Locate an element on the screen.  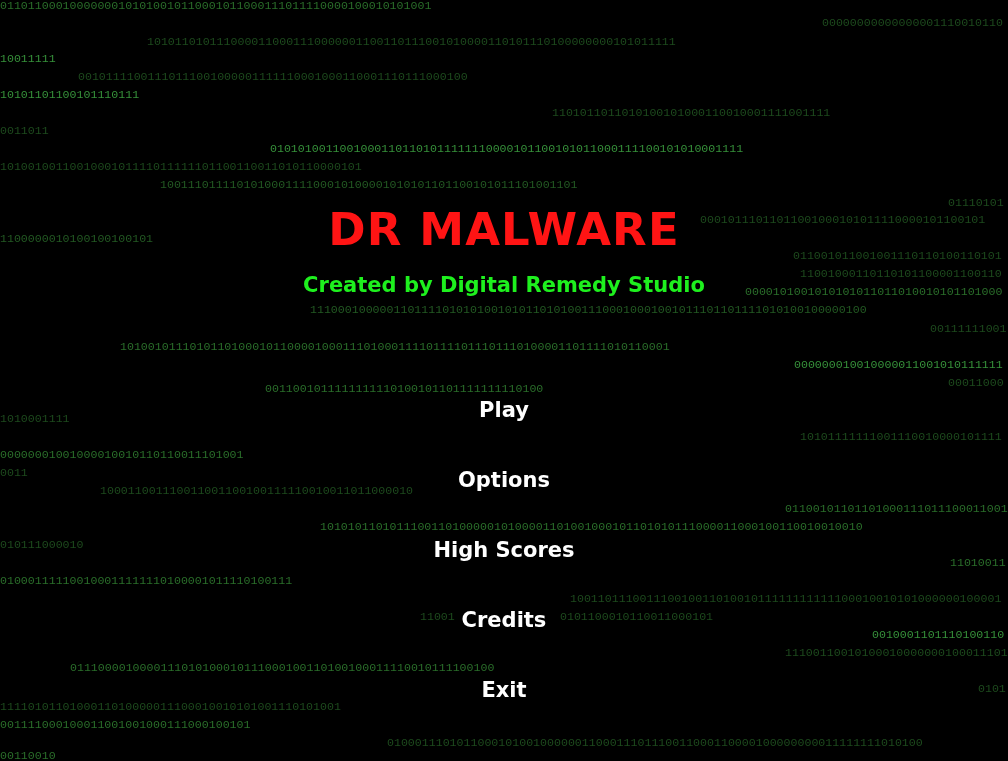
binary-text: 1010010111010110100010110000100011101000111101111011101110100001101111010110001 is located at coordinates (395, 347).